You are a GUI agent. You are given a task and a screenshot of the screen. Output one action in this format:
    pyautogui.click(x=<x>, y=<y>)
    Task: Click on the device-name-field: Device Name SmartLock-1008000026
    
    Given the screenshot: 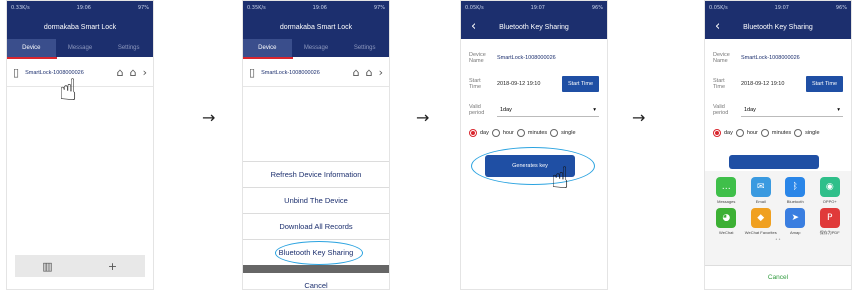 What is the action you would take?
    pyautogui.click(x=778, y=58)
    